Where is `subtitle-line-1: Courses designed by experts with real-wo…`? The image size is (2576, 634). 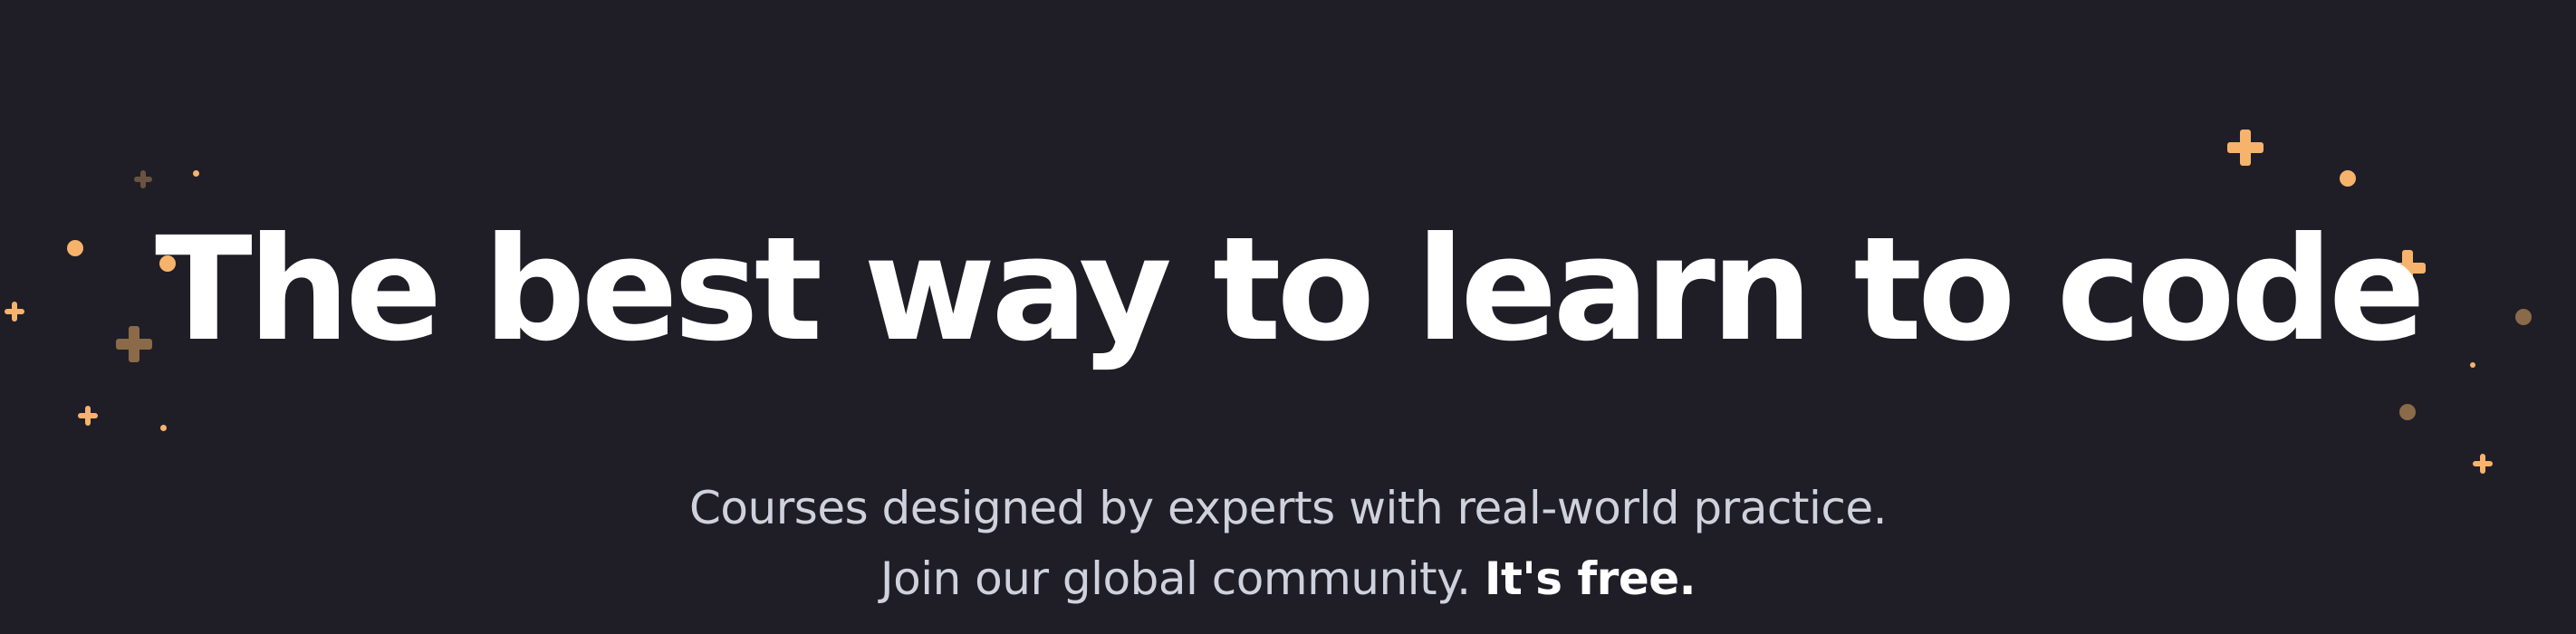
subtitle-line-1: Courses designed by experts with real-wo… is located at coordinates (1288, 508).